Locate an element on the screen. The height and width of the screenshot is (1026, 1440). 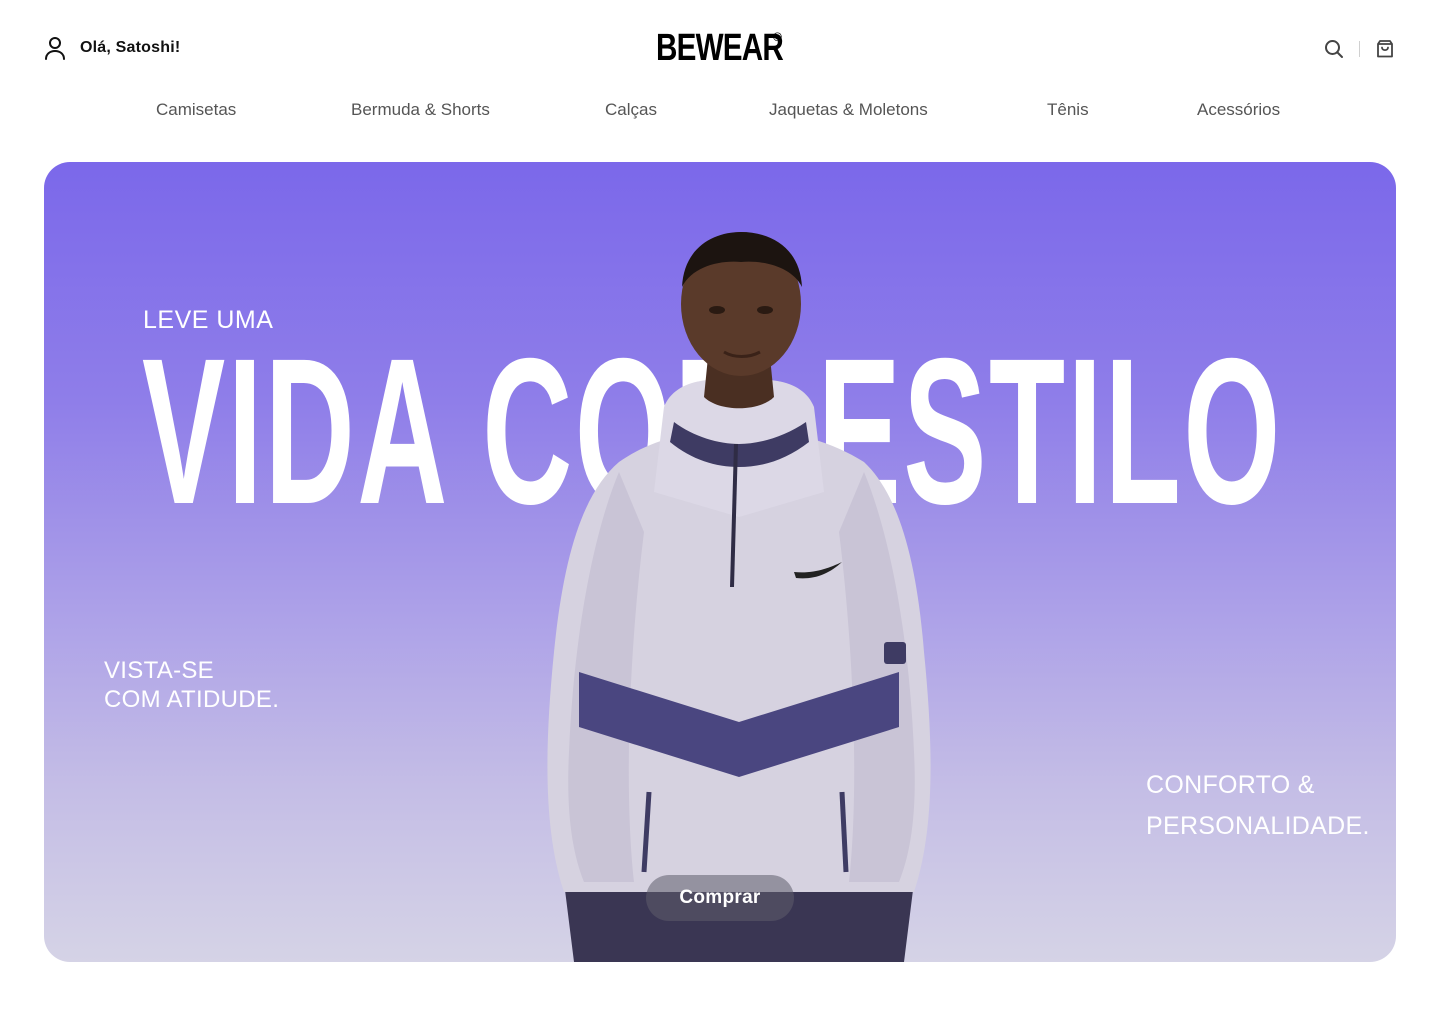
hero-right-line-1: CONFORTO & is located at coordinates (1230, 785).